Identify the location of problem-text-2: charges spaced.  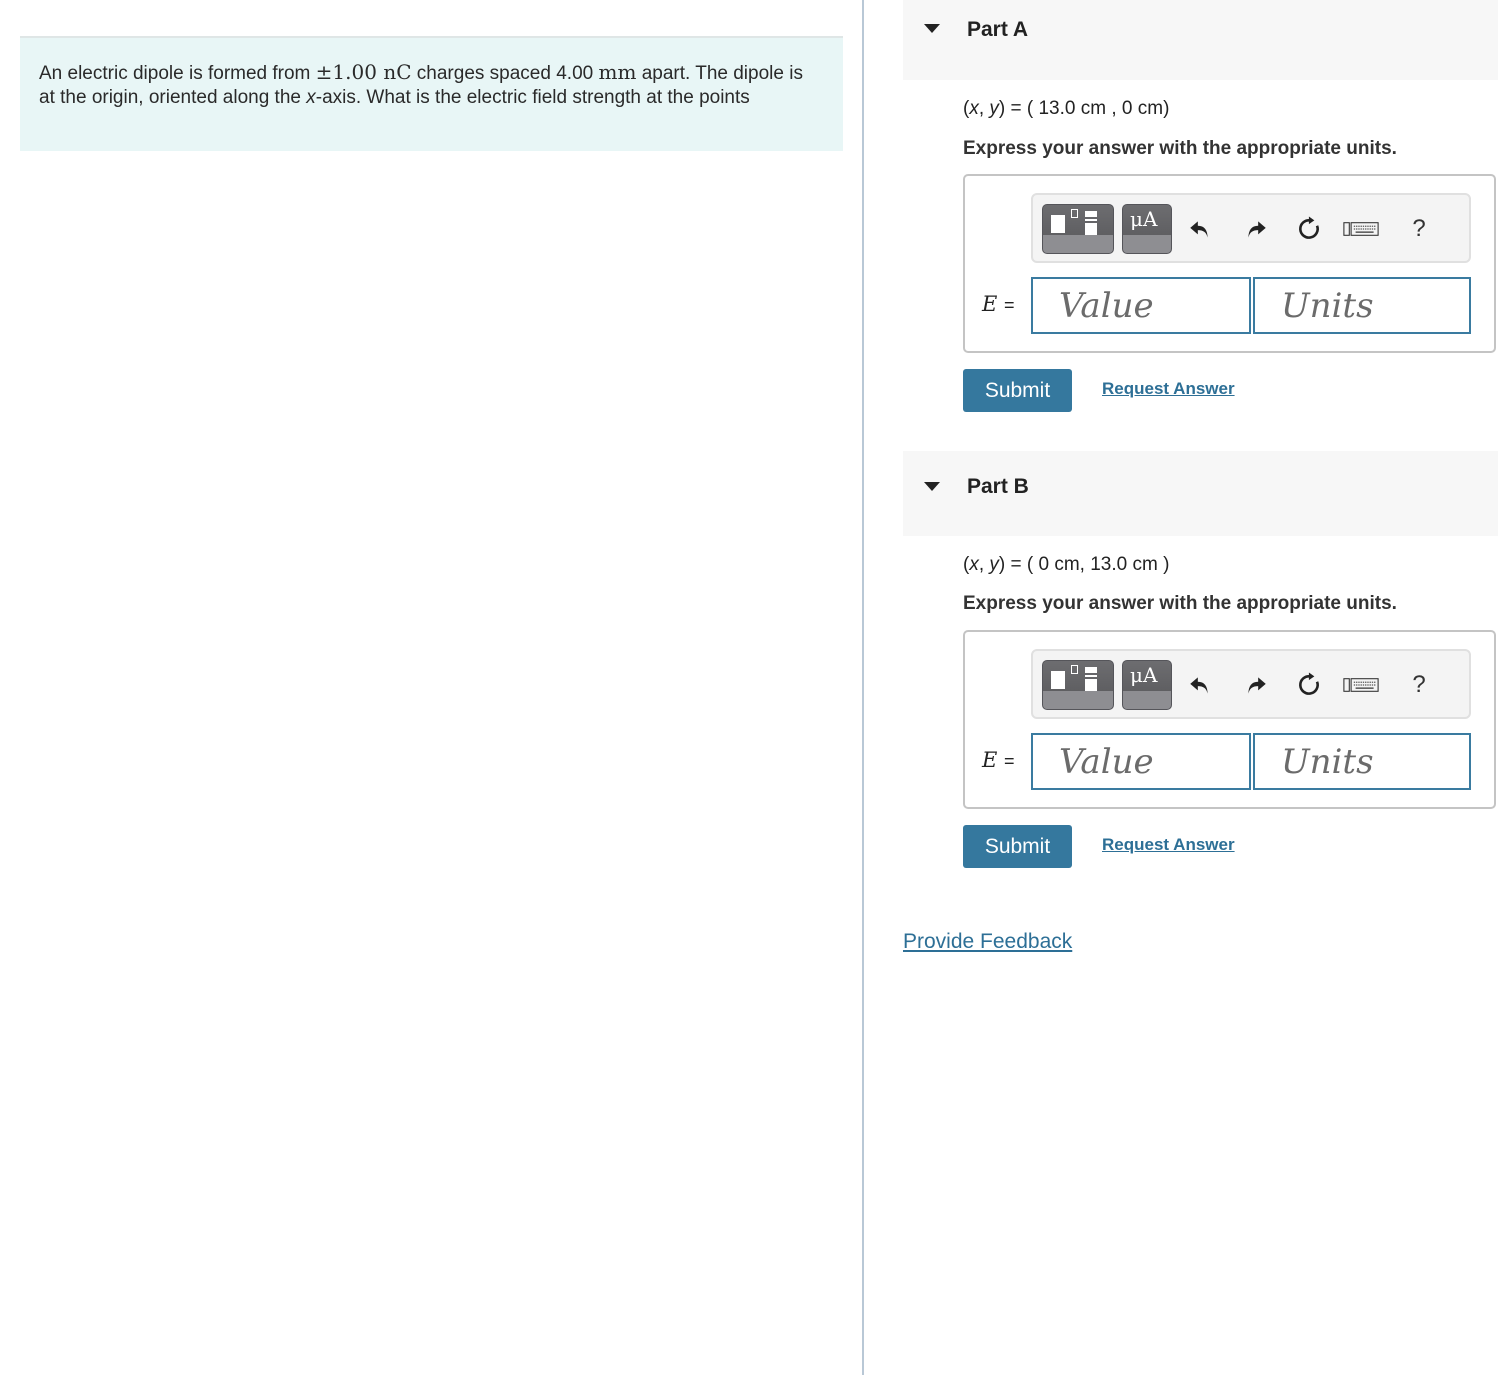
(484, 73).